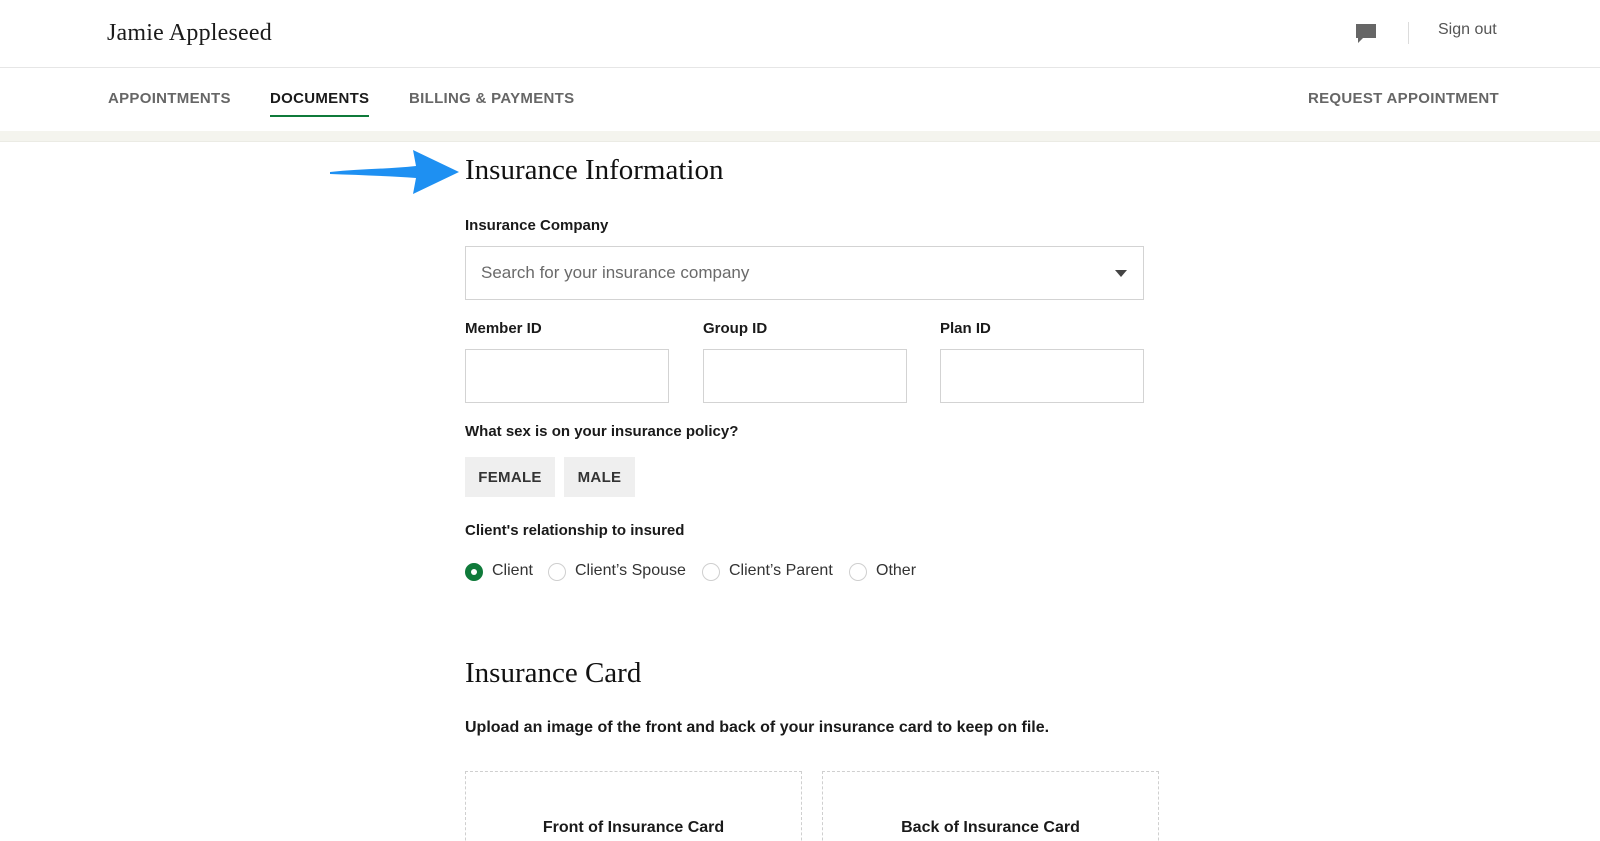 This screenshot has width=1600, height=841. Describe the element at coordinates (781, 570) in the screenshot. I see `radio-clients-parent-label: Client’s Parent` at that location.